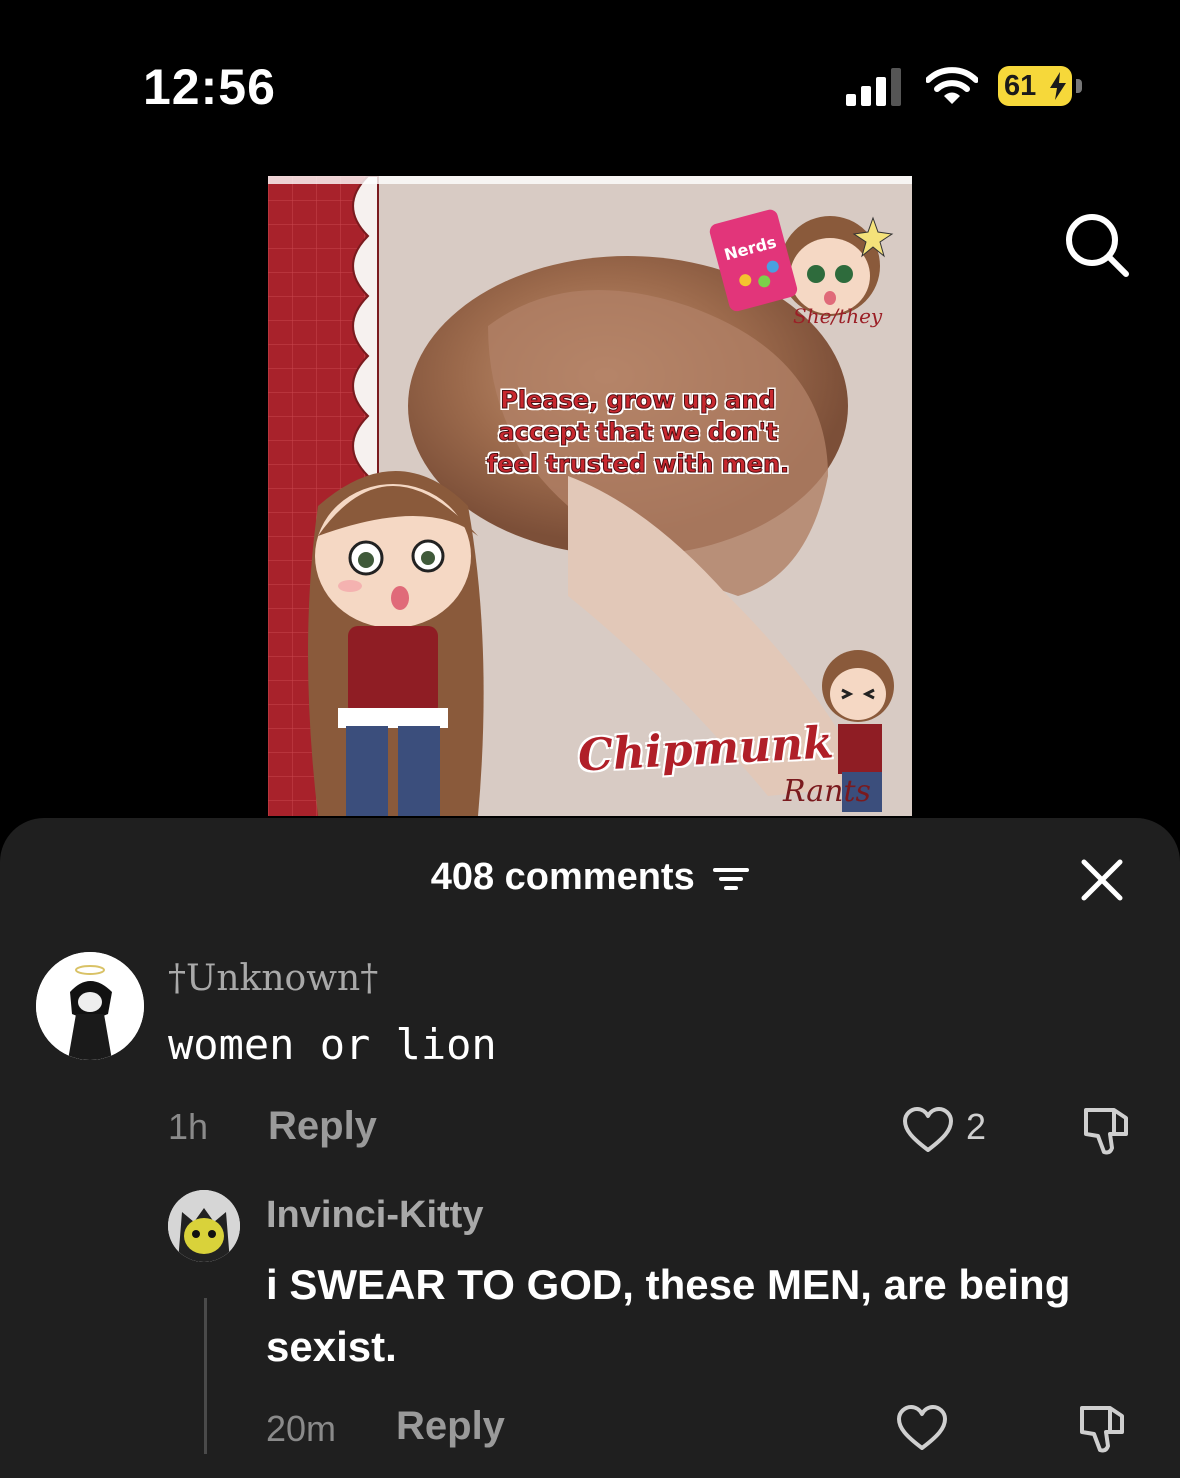  I want to click on comment-timestamp: 1h, so click(188, 1126).